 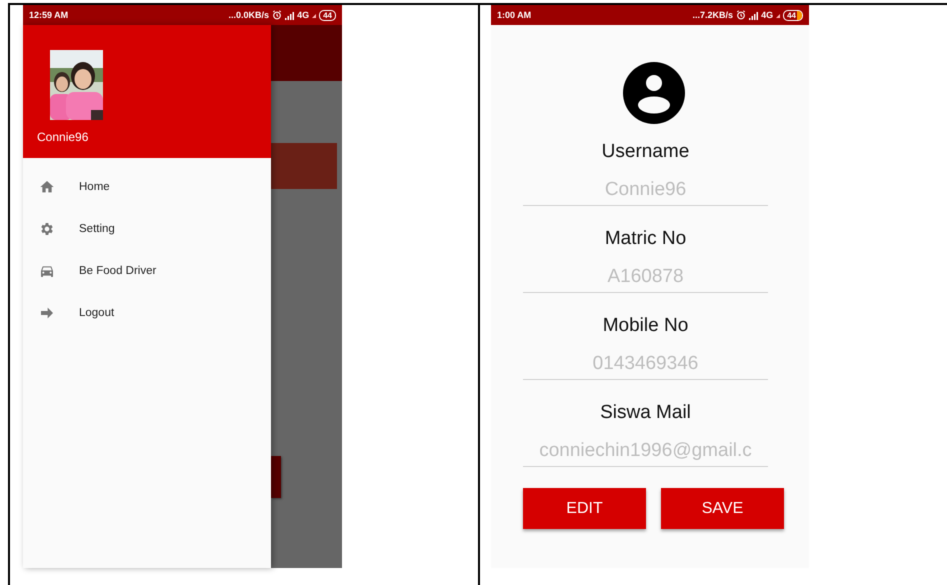 What do you see at coordinates (147, 229) in the screenshot?
I see `menu-item: Setting` at bounding box center [147, 229].